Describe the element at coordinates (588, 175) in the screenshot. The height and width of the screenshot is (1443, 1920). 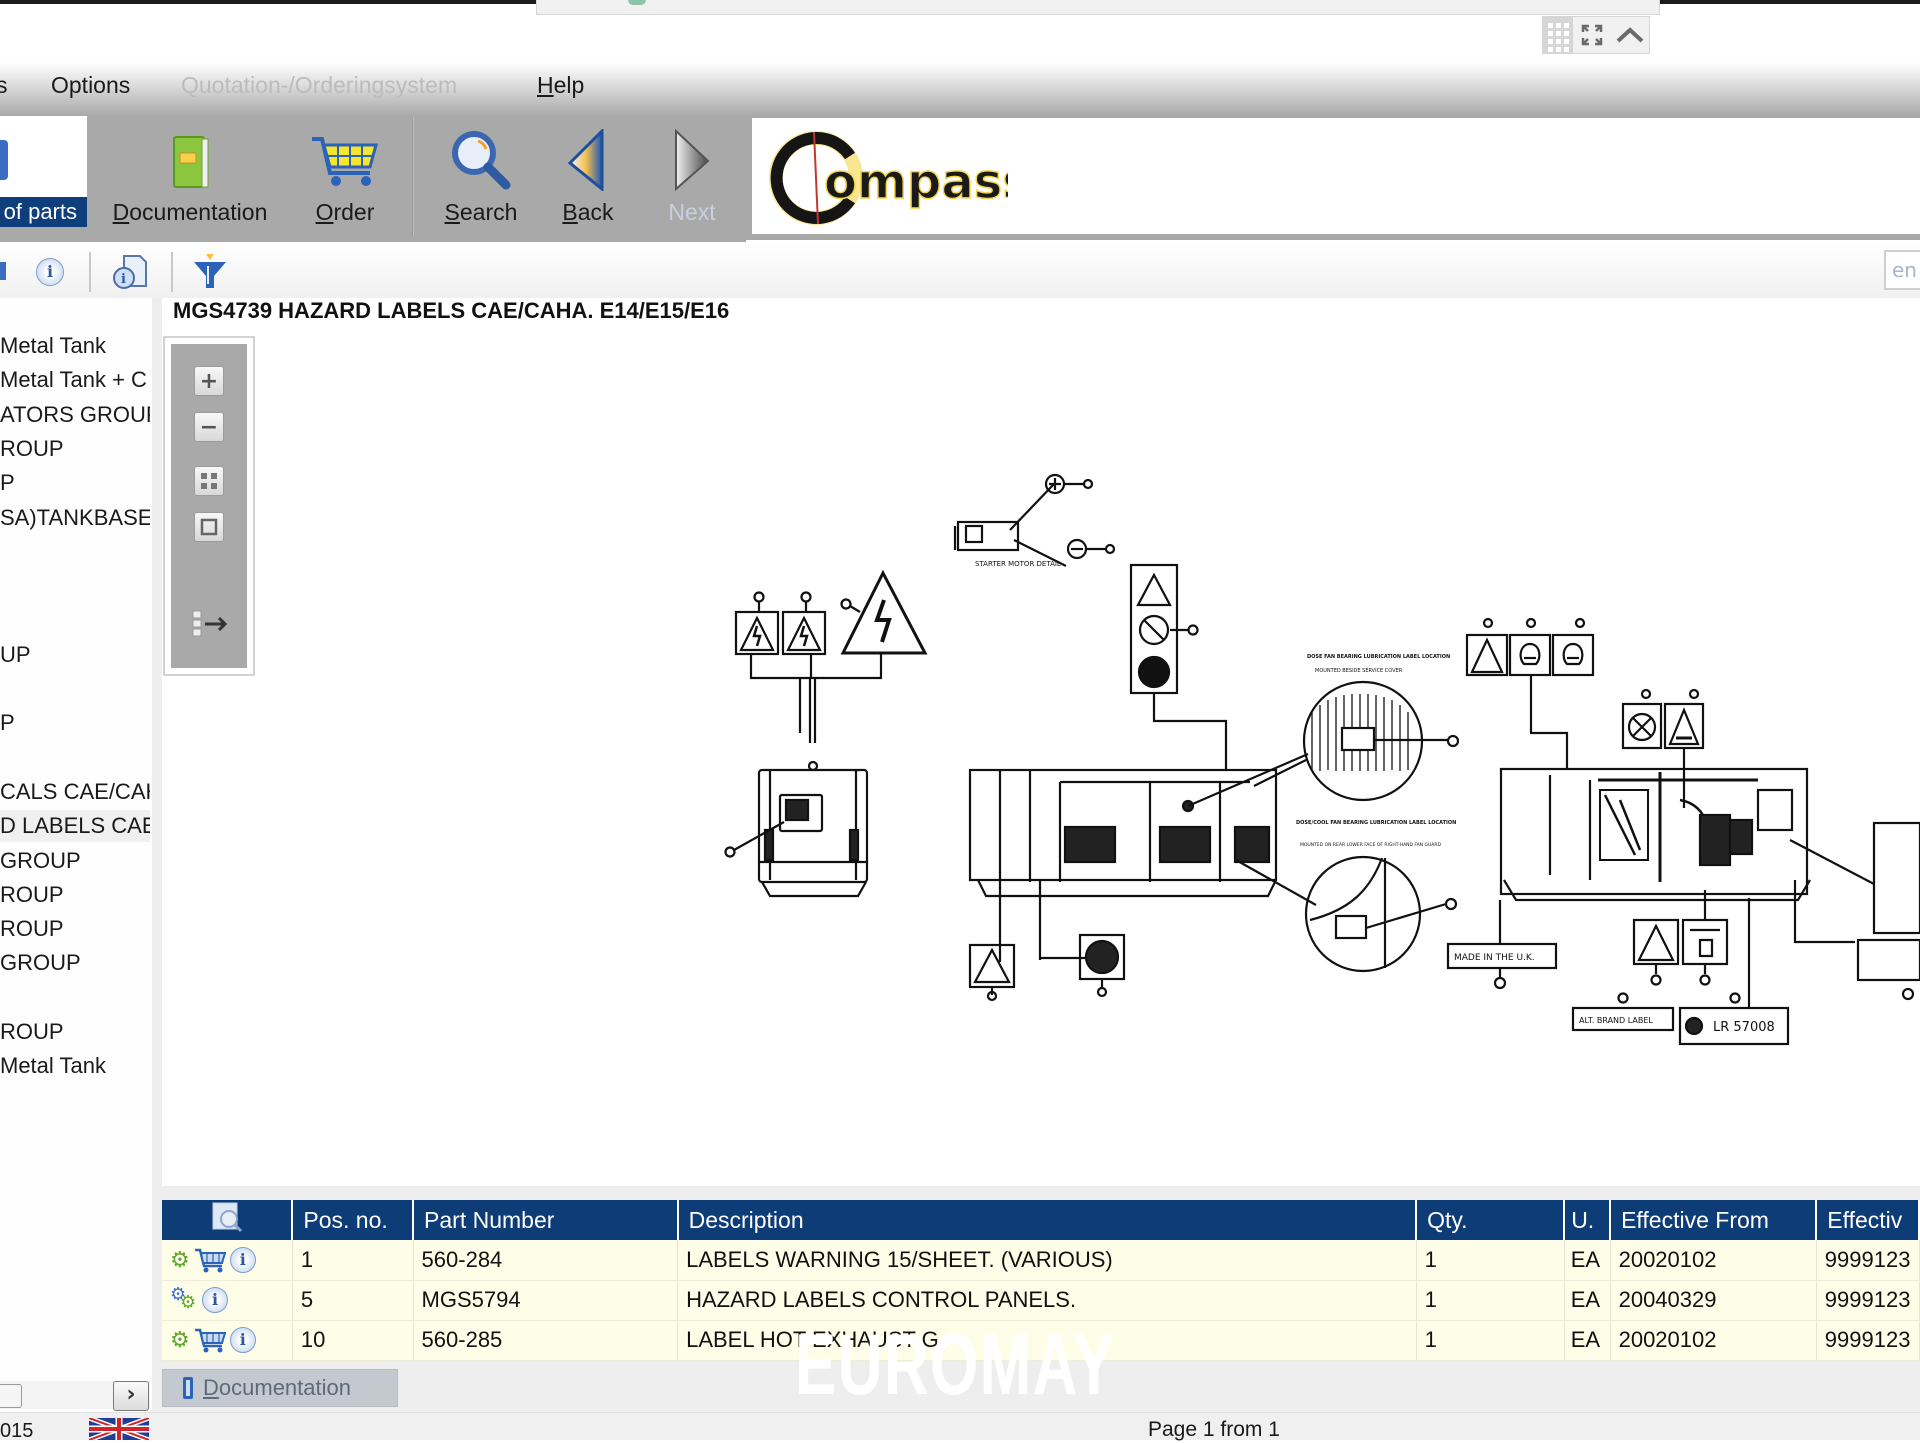
I see `back-button: Back` at that location.